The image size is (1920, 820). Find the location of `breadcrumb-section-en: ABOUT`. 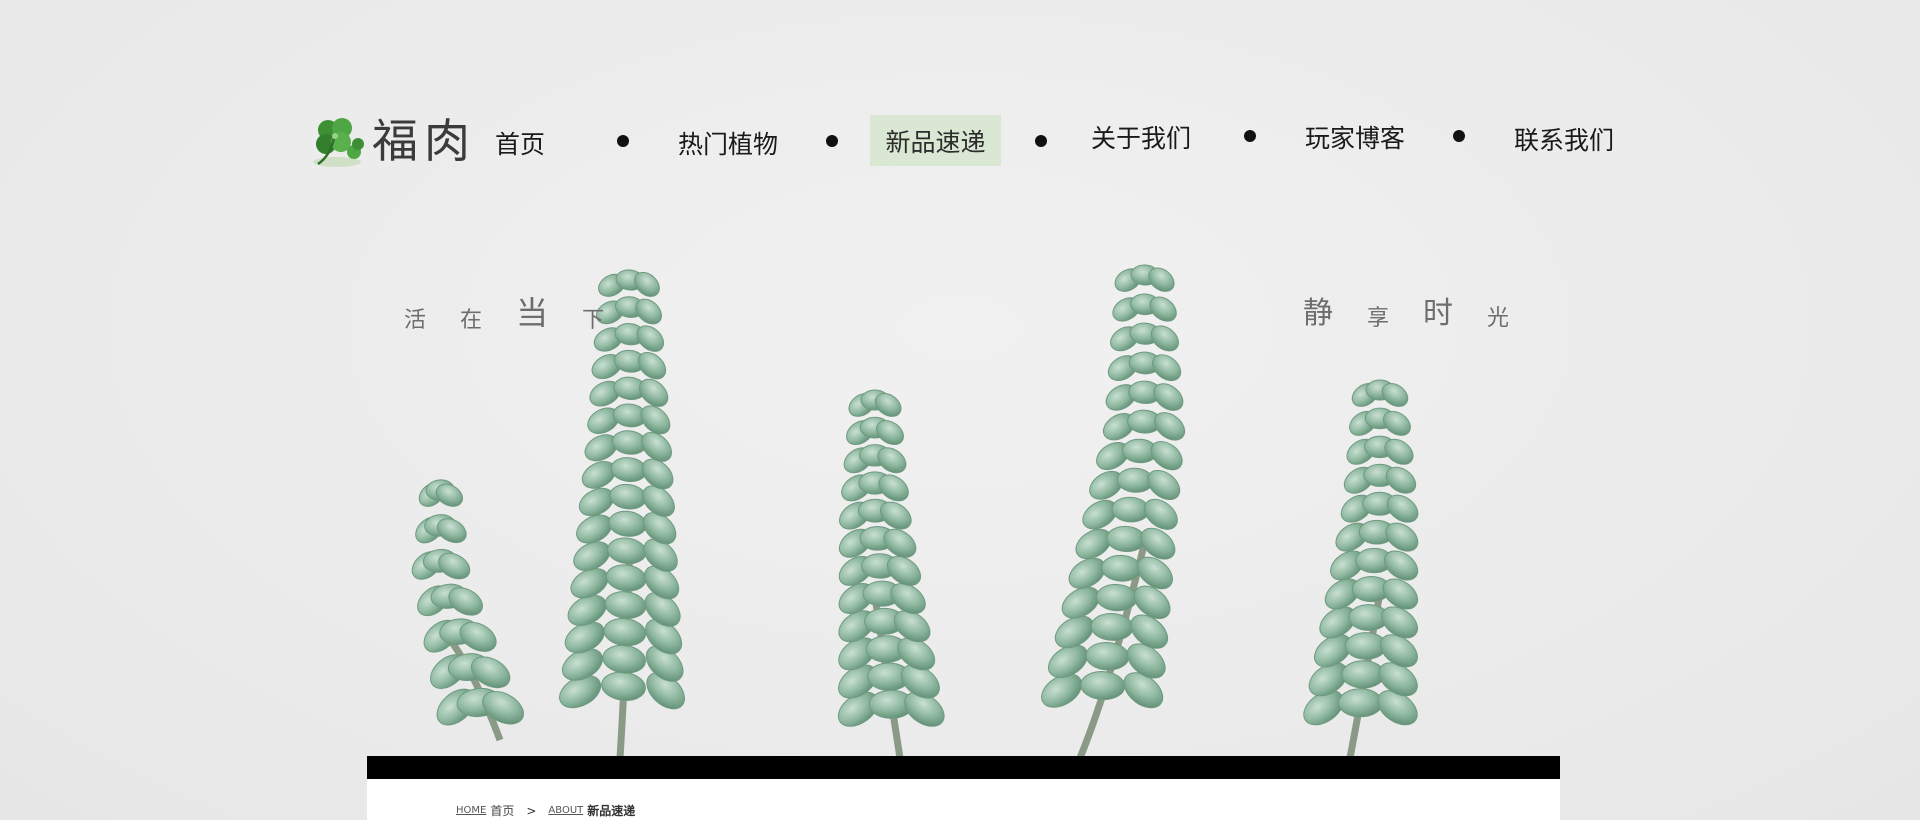

breadcrumb-section-en: ABOUT is located at coordinates (565, 810).